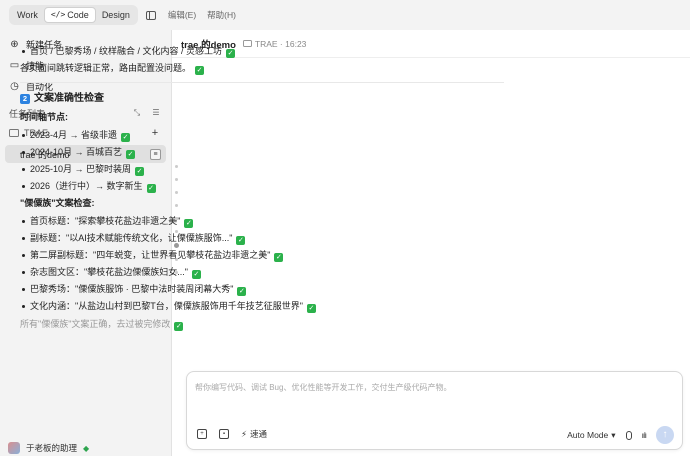 The height and width of the screenshot is (456, 690). What do you see at coordinates (665, 435) in the screenshot?
I see `send-button: ↑` at bounding box center [665, 435].